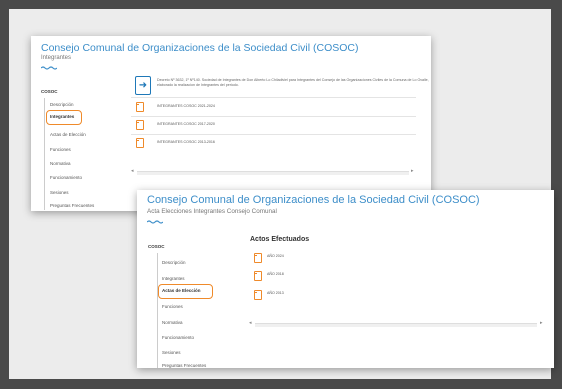 This screenshot has width=562, height=389. What do you see at coordinates (186, 124) in the screenshot?
I see `document-link: INTEGRANTES COSOC 2017-2020` at bounding box center [186, 124].